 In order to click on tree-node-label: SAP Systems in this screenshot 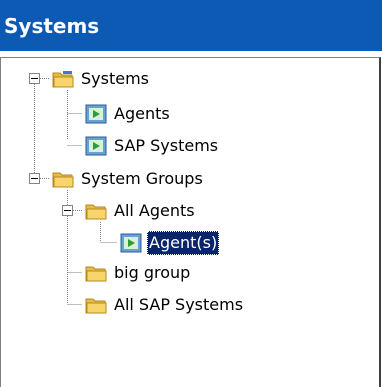, I will do `click(166, 145)`.